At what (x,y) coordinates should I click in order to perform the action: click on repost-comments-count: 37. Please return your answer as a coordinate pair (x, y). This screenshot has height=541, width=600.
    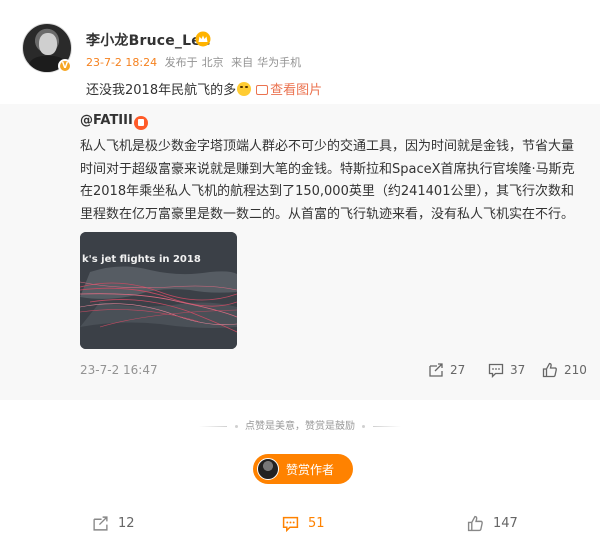
    Looking at the image, I should click on (518, 370).